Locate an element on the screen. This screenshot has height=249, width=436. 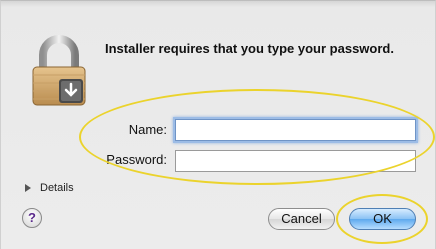
name-label: Name: is located at coordinates (147, 129).